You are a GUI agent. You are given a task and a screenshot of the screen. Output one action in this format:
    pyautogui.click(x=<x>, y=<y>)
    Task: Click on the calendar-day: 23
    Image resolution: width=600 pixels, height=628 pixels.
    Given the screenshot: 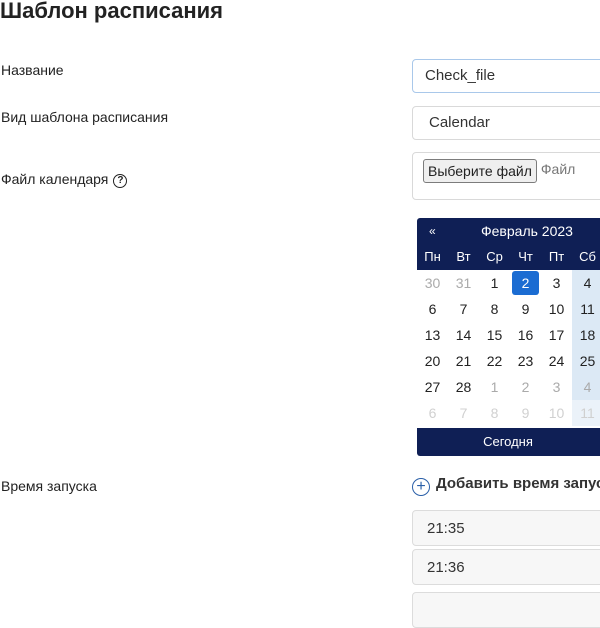 What is the action you would take?
    pyautogui.click(x=525, y=361)
    